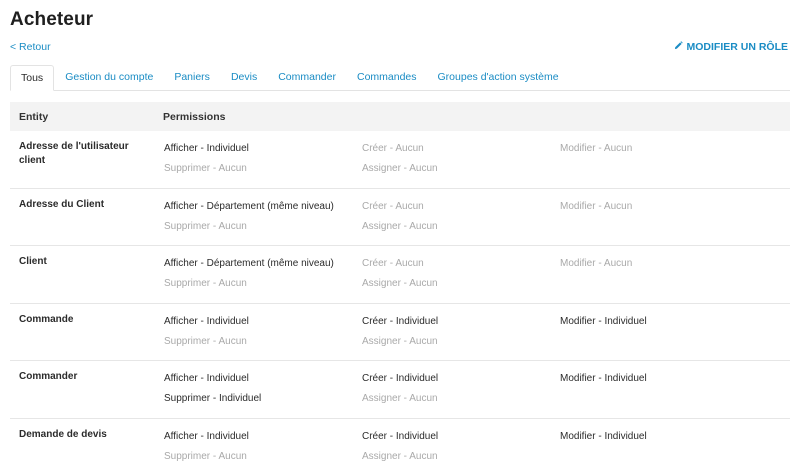 Image resolution: width=800 pixels, height=473 pixels. What do you see at coordinates (737, 47) in the screenshot?
I see `edit-role-label: MODIFIER UN RÔLE` at bounding box center [737, 47].